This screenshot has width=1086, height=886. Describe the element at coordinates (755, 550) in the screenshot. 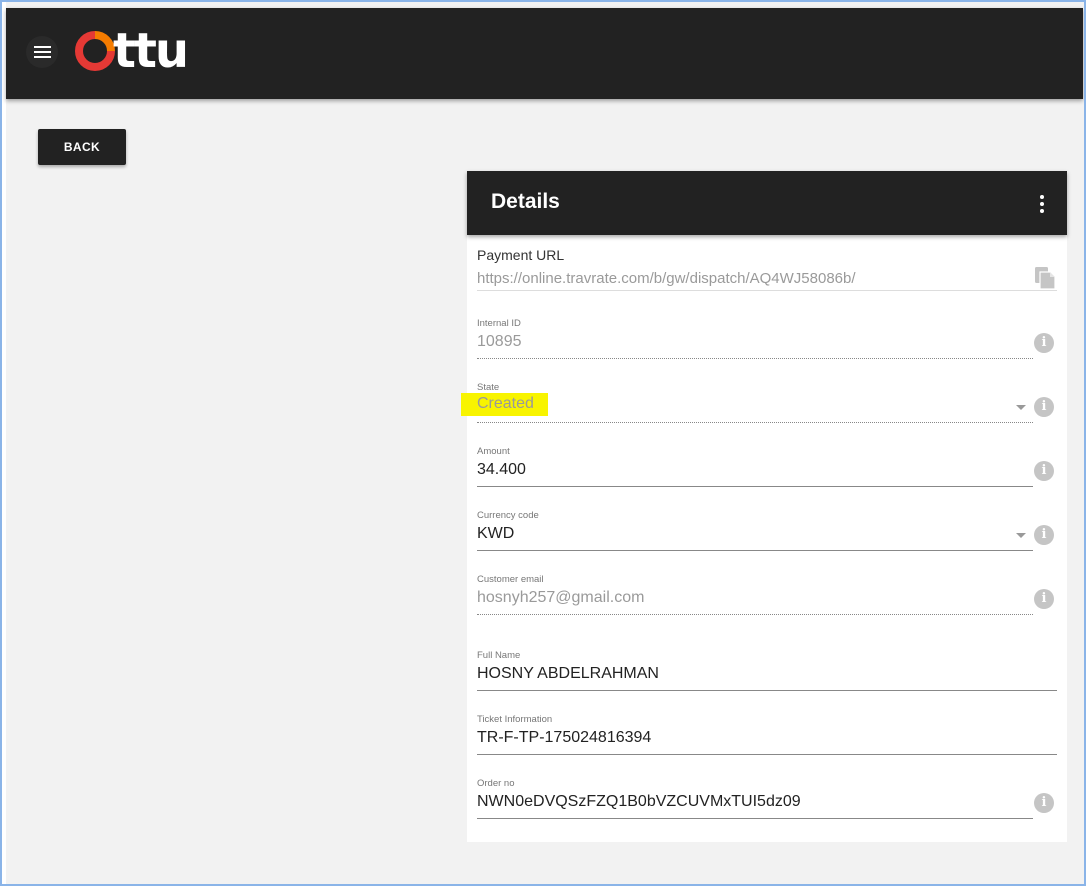

I see `currency-underline` at that location.